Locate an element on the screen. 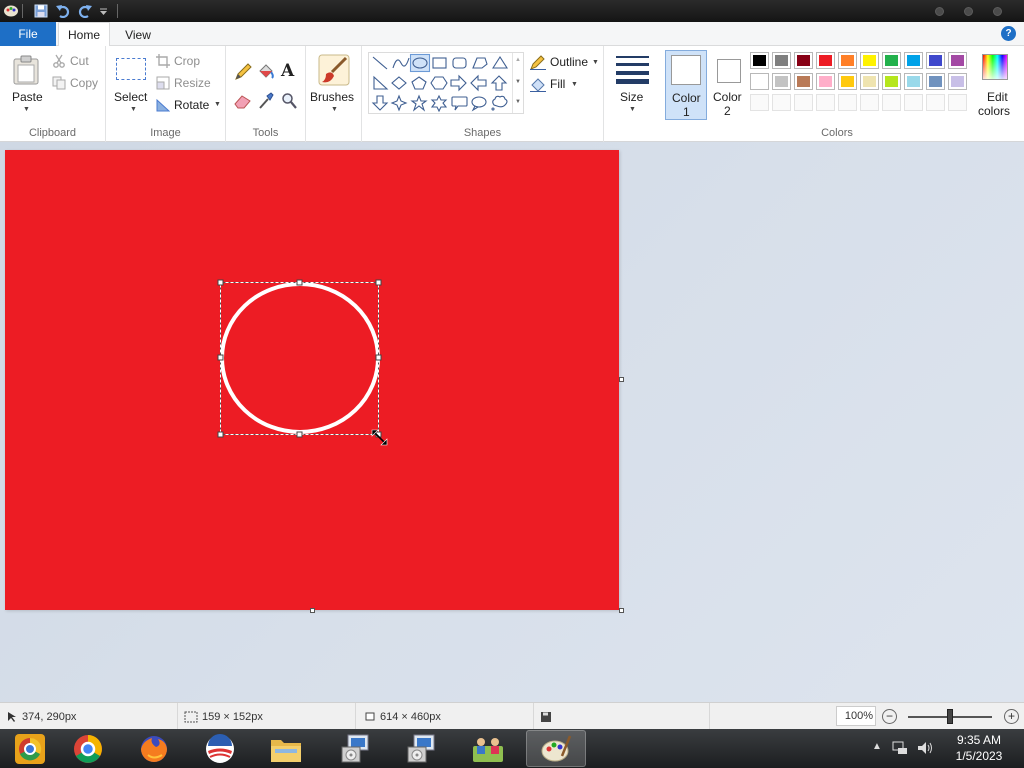  obama-logo-icon is located at coordinates (220, 748).